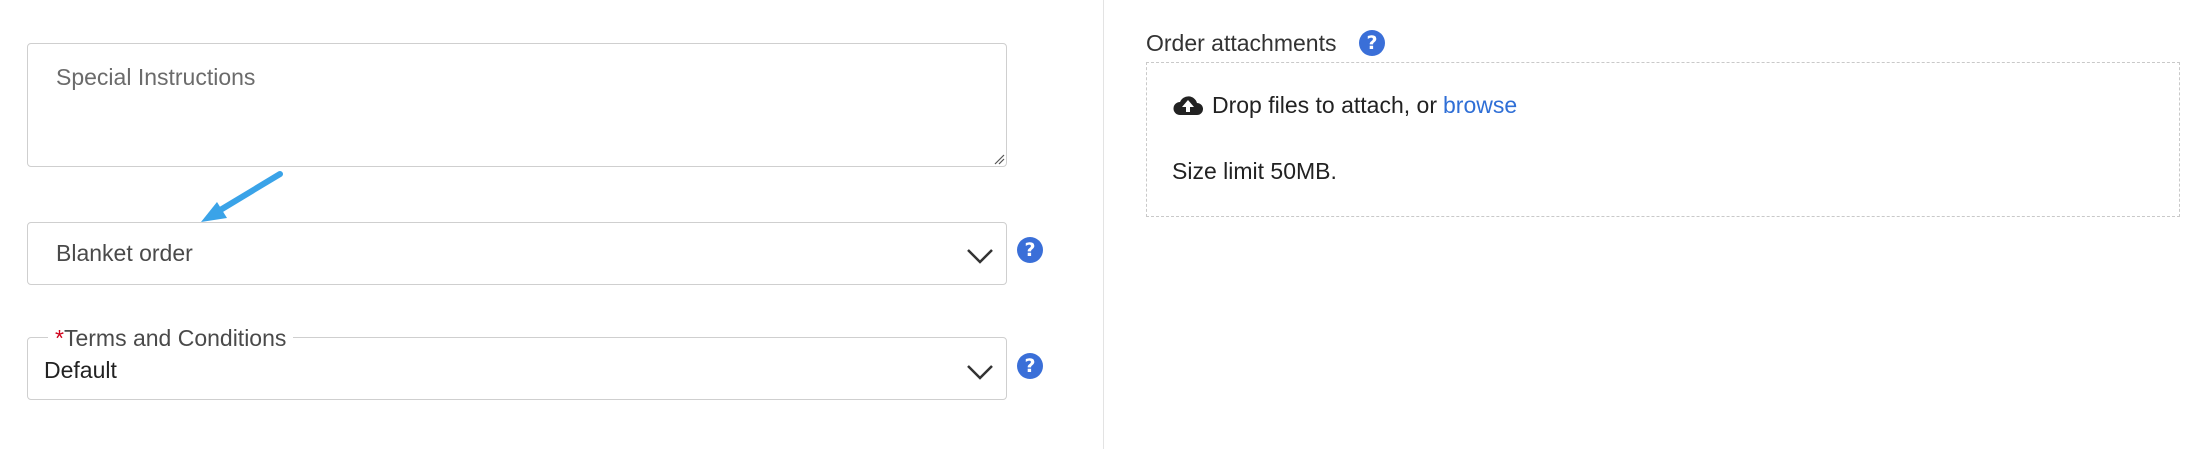 This screenshot has width=2211, height=449. I want to click on order-type-value: Blanket order, so click(124, 253).